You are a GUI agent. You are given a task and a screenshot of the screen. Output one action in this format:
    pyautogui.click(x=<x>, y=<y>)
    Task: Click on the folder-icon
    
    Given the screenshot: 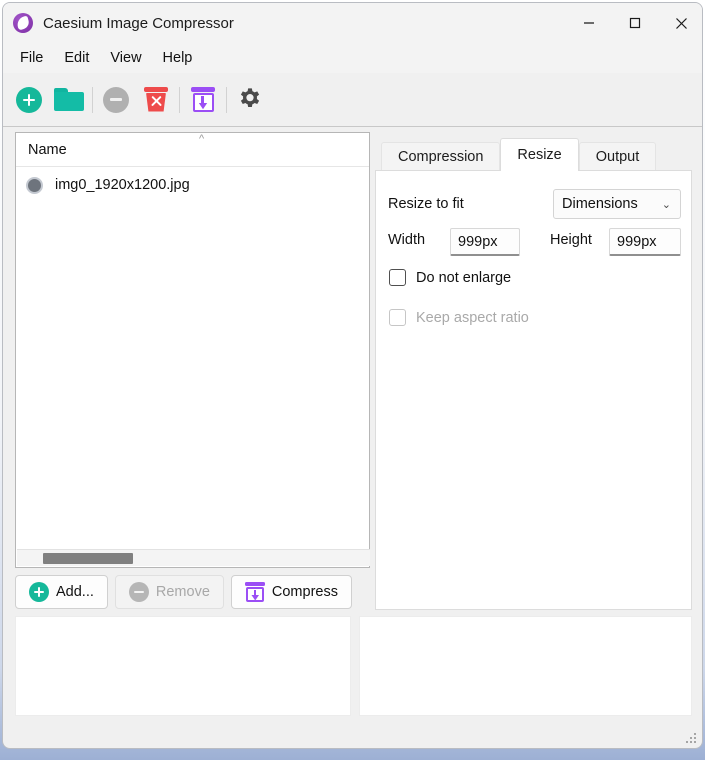 What is the action you would take?
    pyautogui.click(x=69, y=99)
    